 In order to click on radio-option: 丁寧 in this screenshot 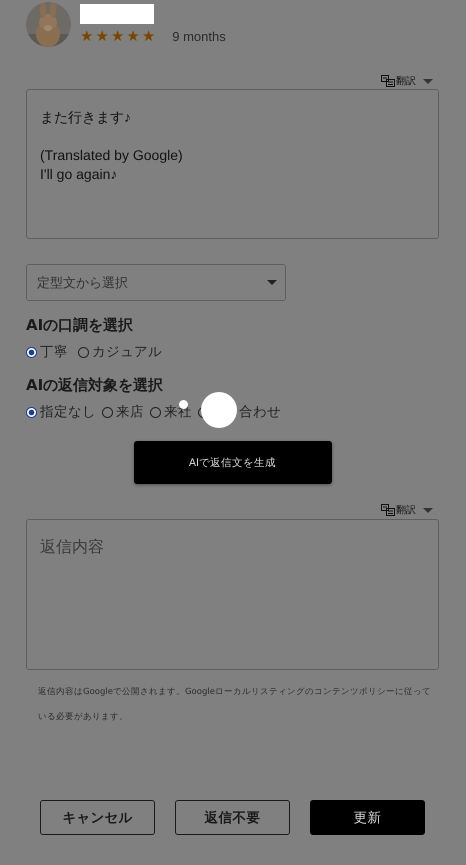, I will do `click(47, 352)`.